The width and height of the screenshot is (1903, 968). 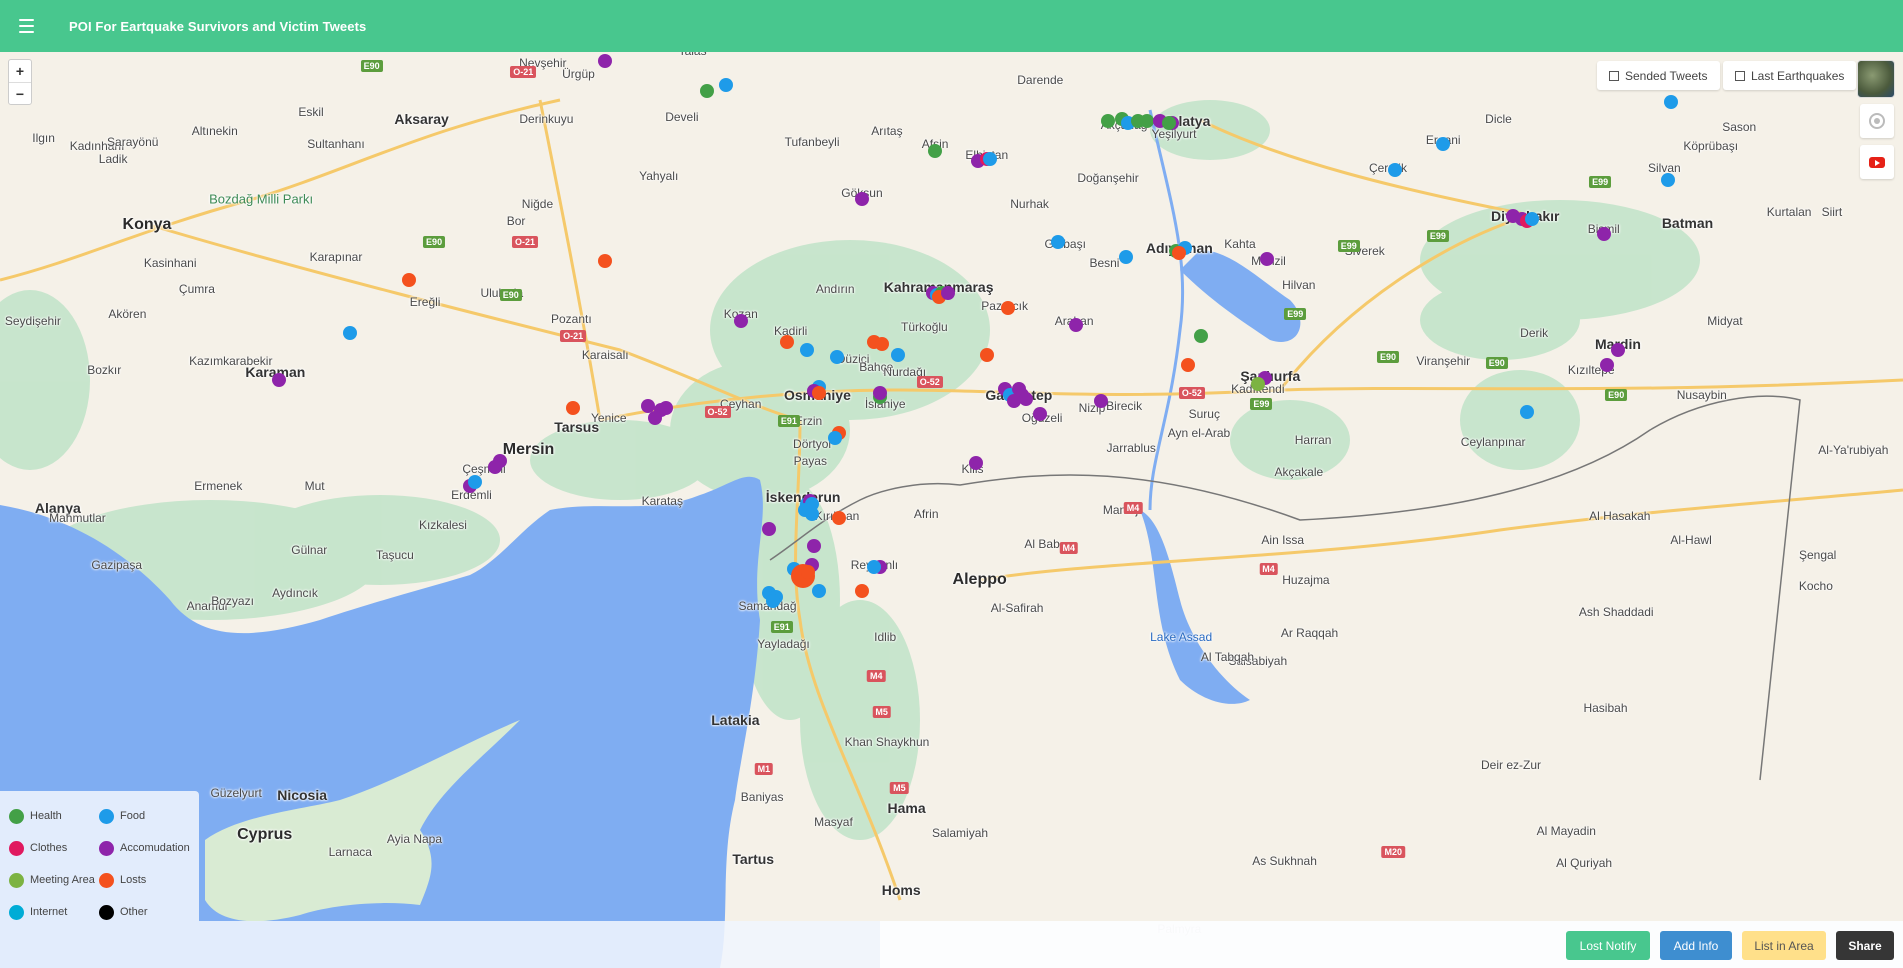 I want to click on locate-icon, so click(x=1877, y=121).